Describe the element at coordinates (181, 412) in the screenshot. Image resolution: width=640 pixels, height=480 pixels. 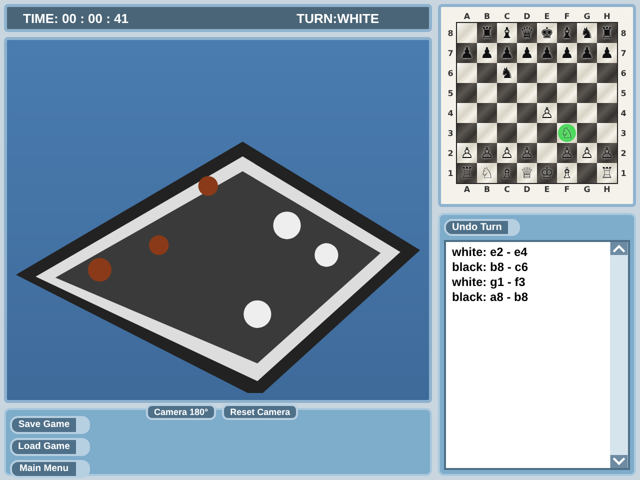
I see `camera-button: Camera 180°` at that location.